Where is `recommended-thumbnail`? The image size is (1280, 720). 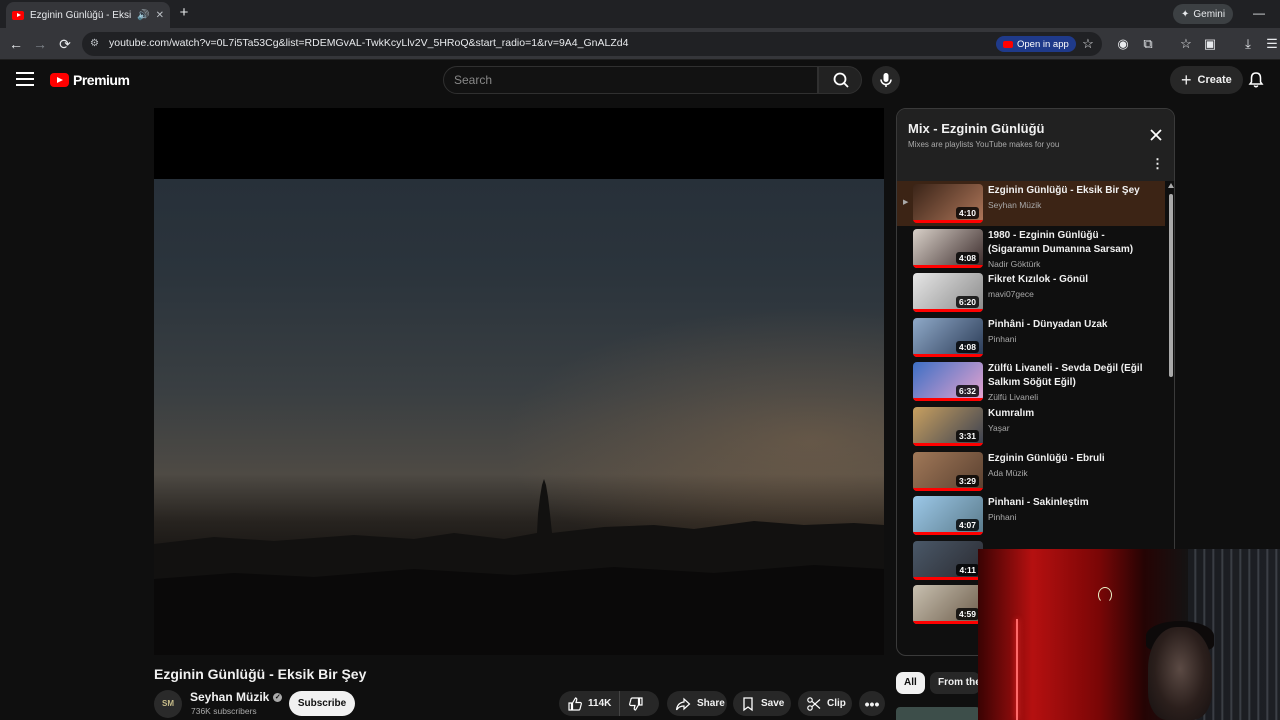 recommended-thumbnail is located at coordinates (938, 713).